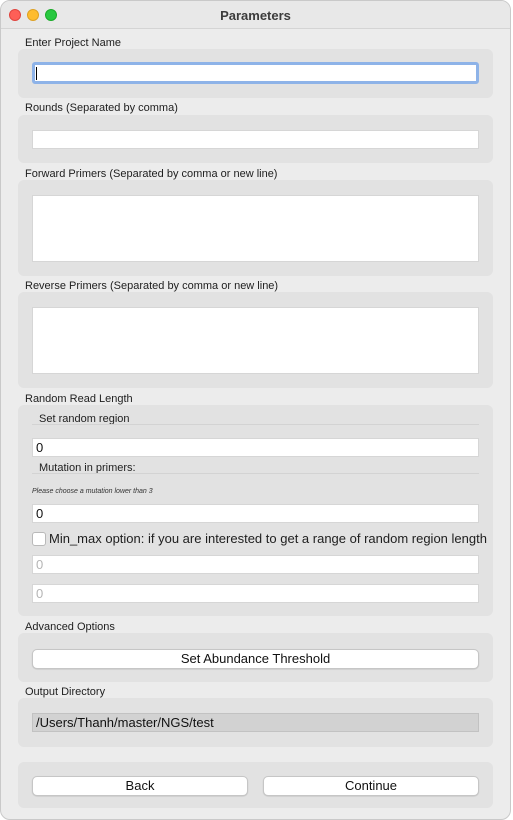 The width and height of the screenshot is (513, 820). What do you see at coordinates (255, 139) in the screenshot?
I see `rounds-input` at bounding box center [255, 139].